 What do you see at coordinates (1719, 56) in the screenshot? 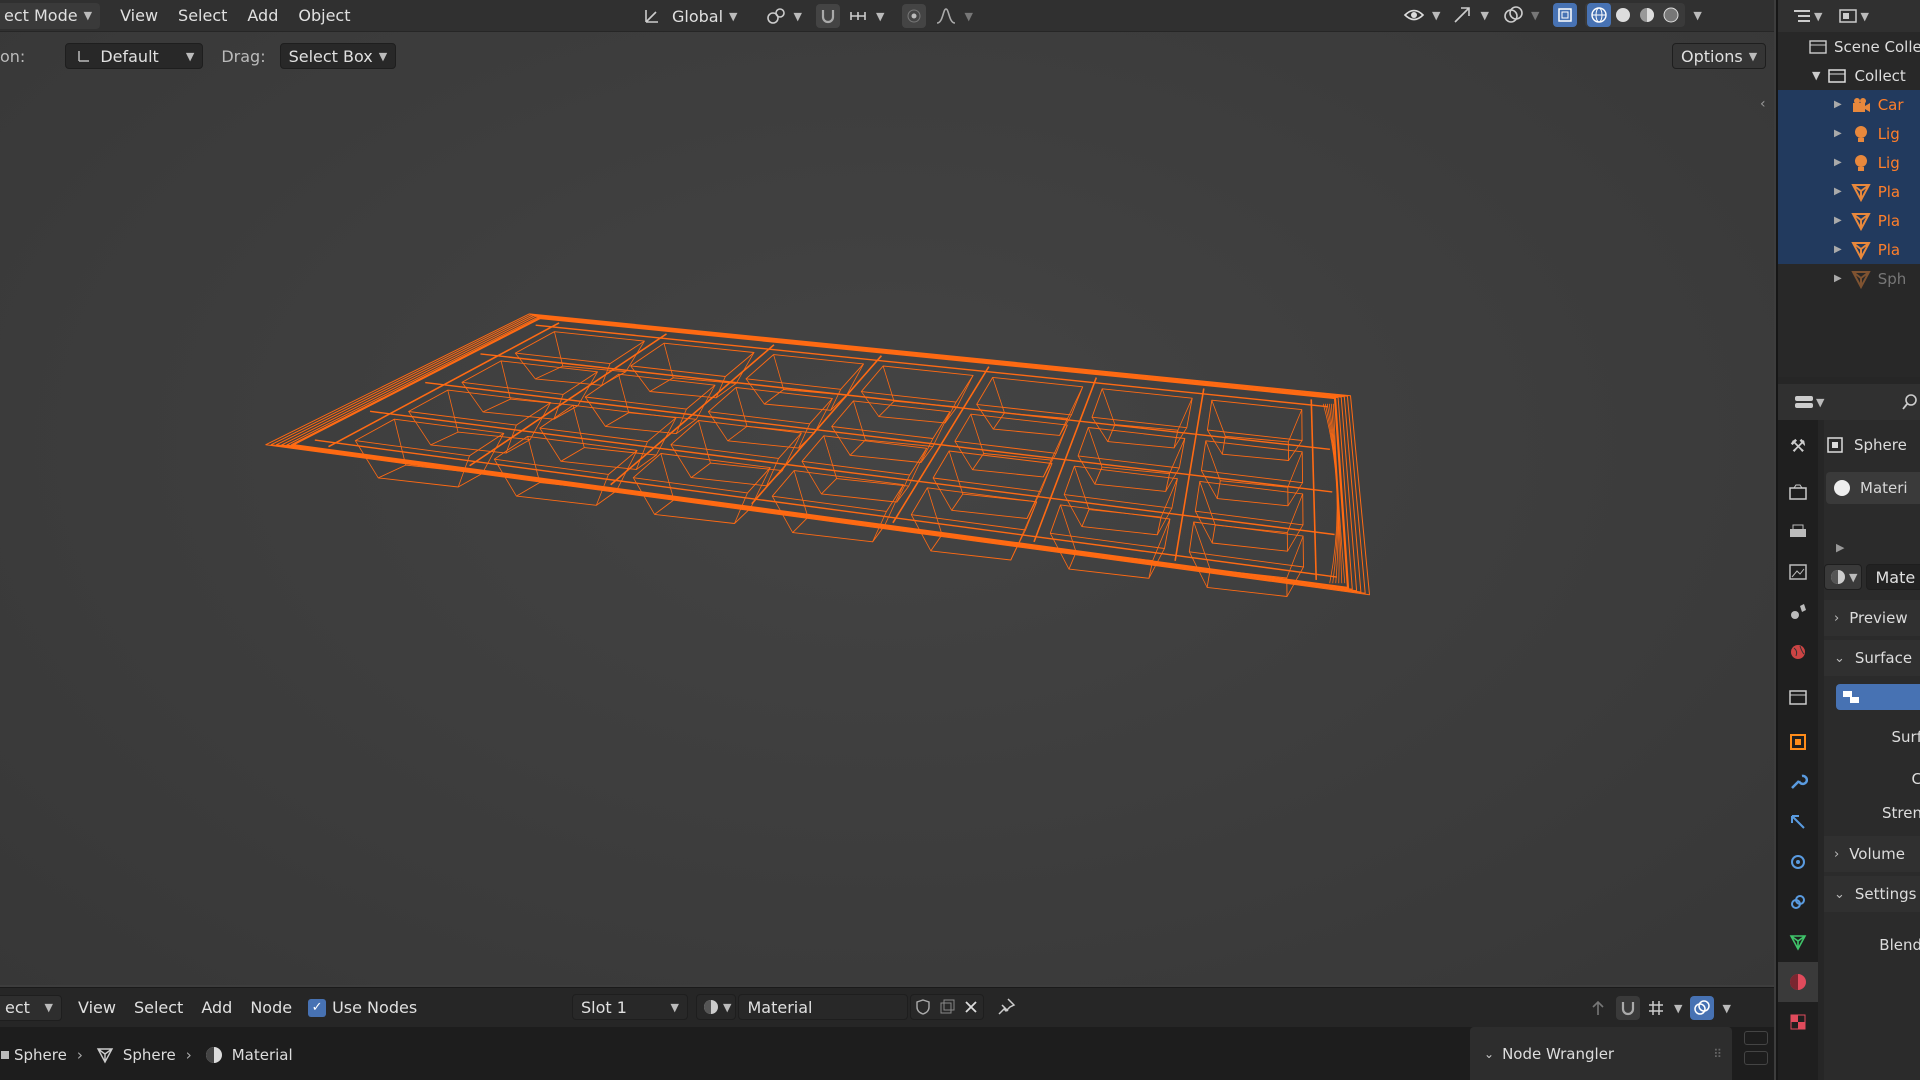
I see `options-dropdown: Options ▼` at bounding box center [1719, 56].